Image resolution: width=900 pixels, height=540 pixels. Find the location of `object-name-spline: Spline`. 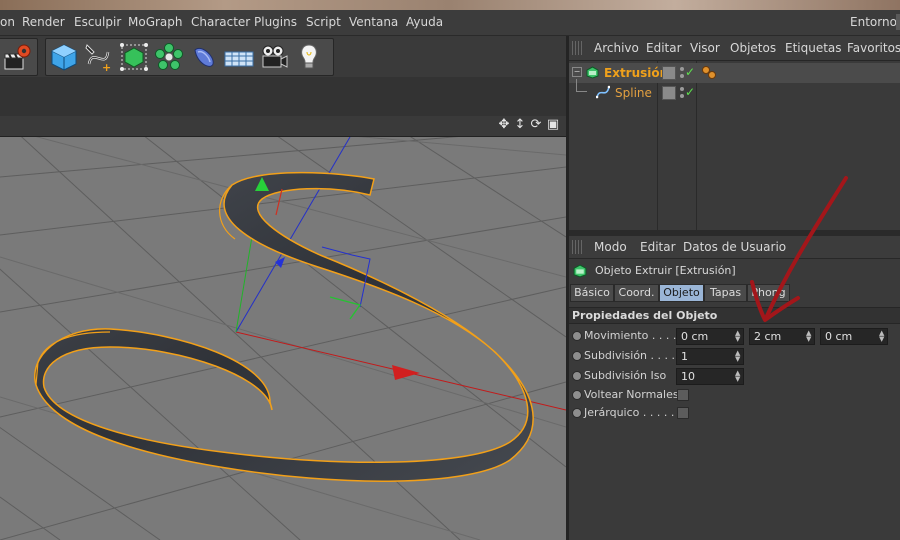

object-name-spline: Spline is located at coordinates (633, 93).